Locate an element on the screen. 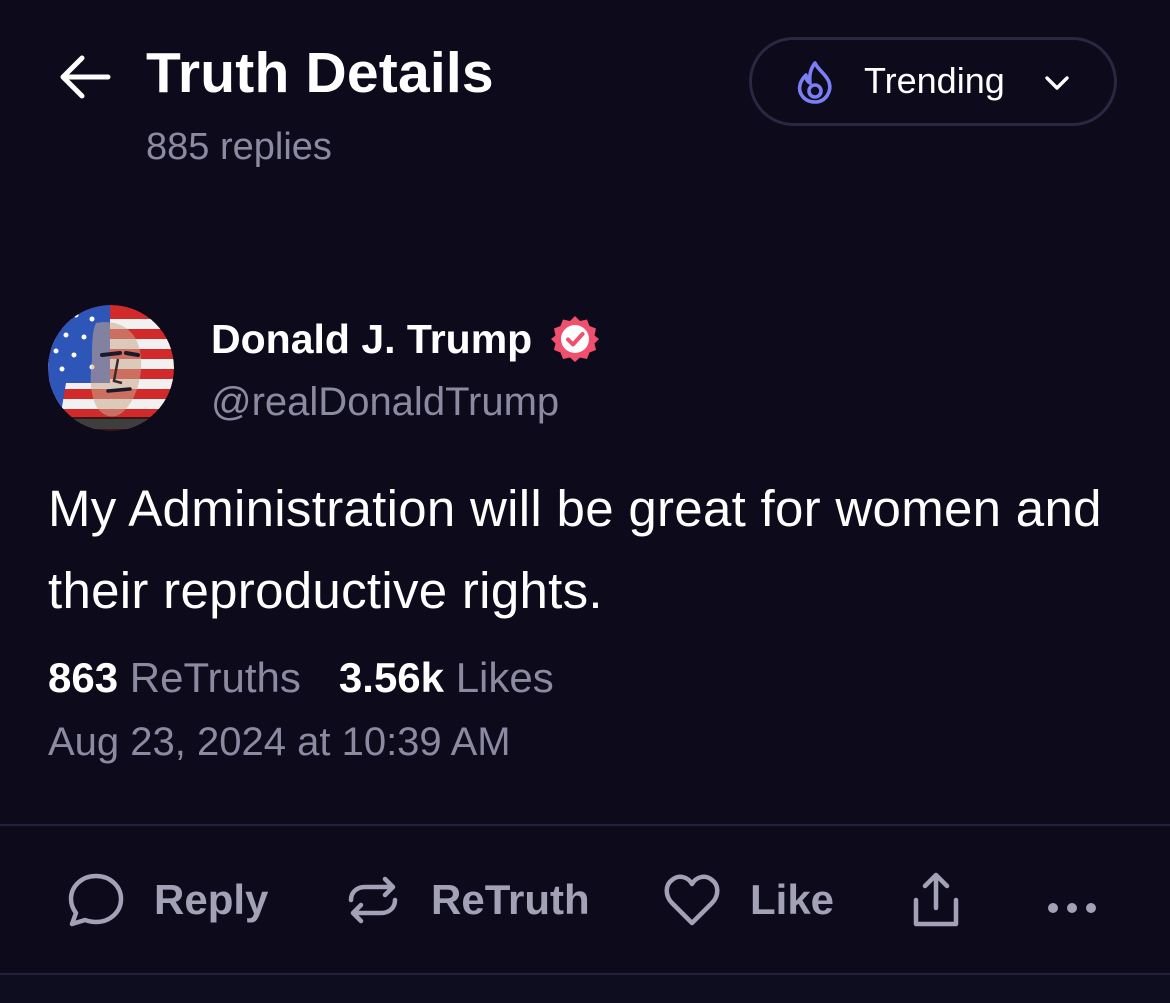 The image size is (1170, 1003). share-button is located at coordinates (936, 900).